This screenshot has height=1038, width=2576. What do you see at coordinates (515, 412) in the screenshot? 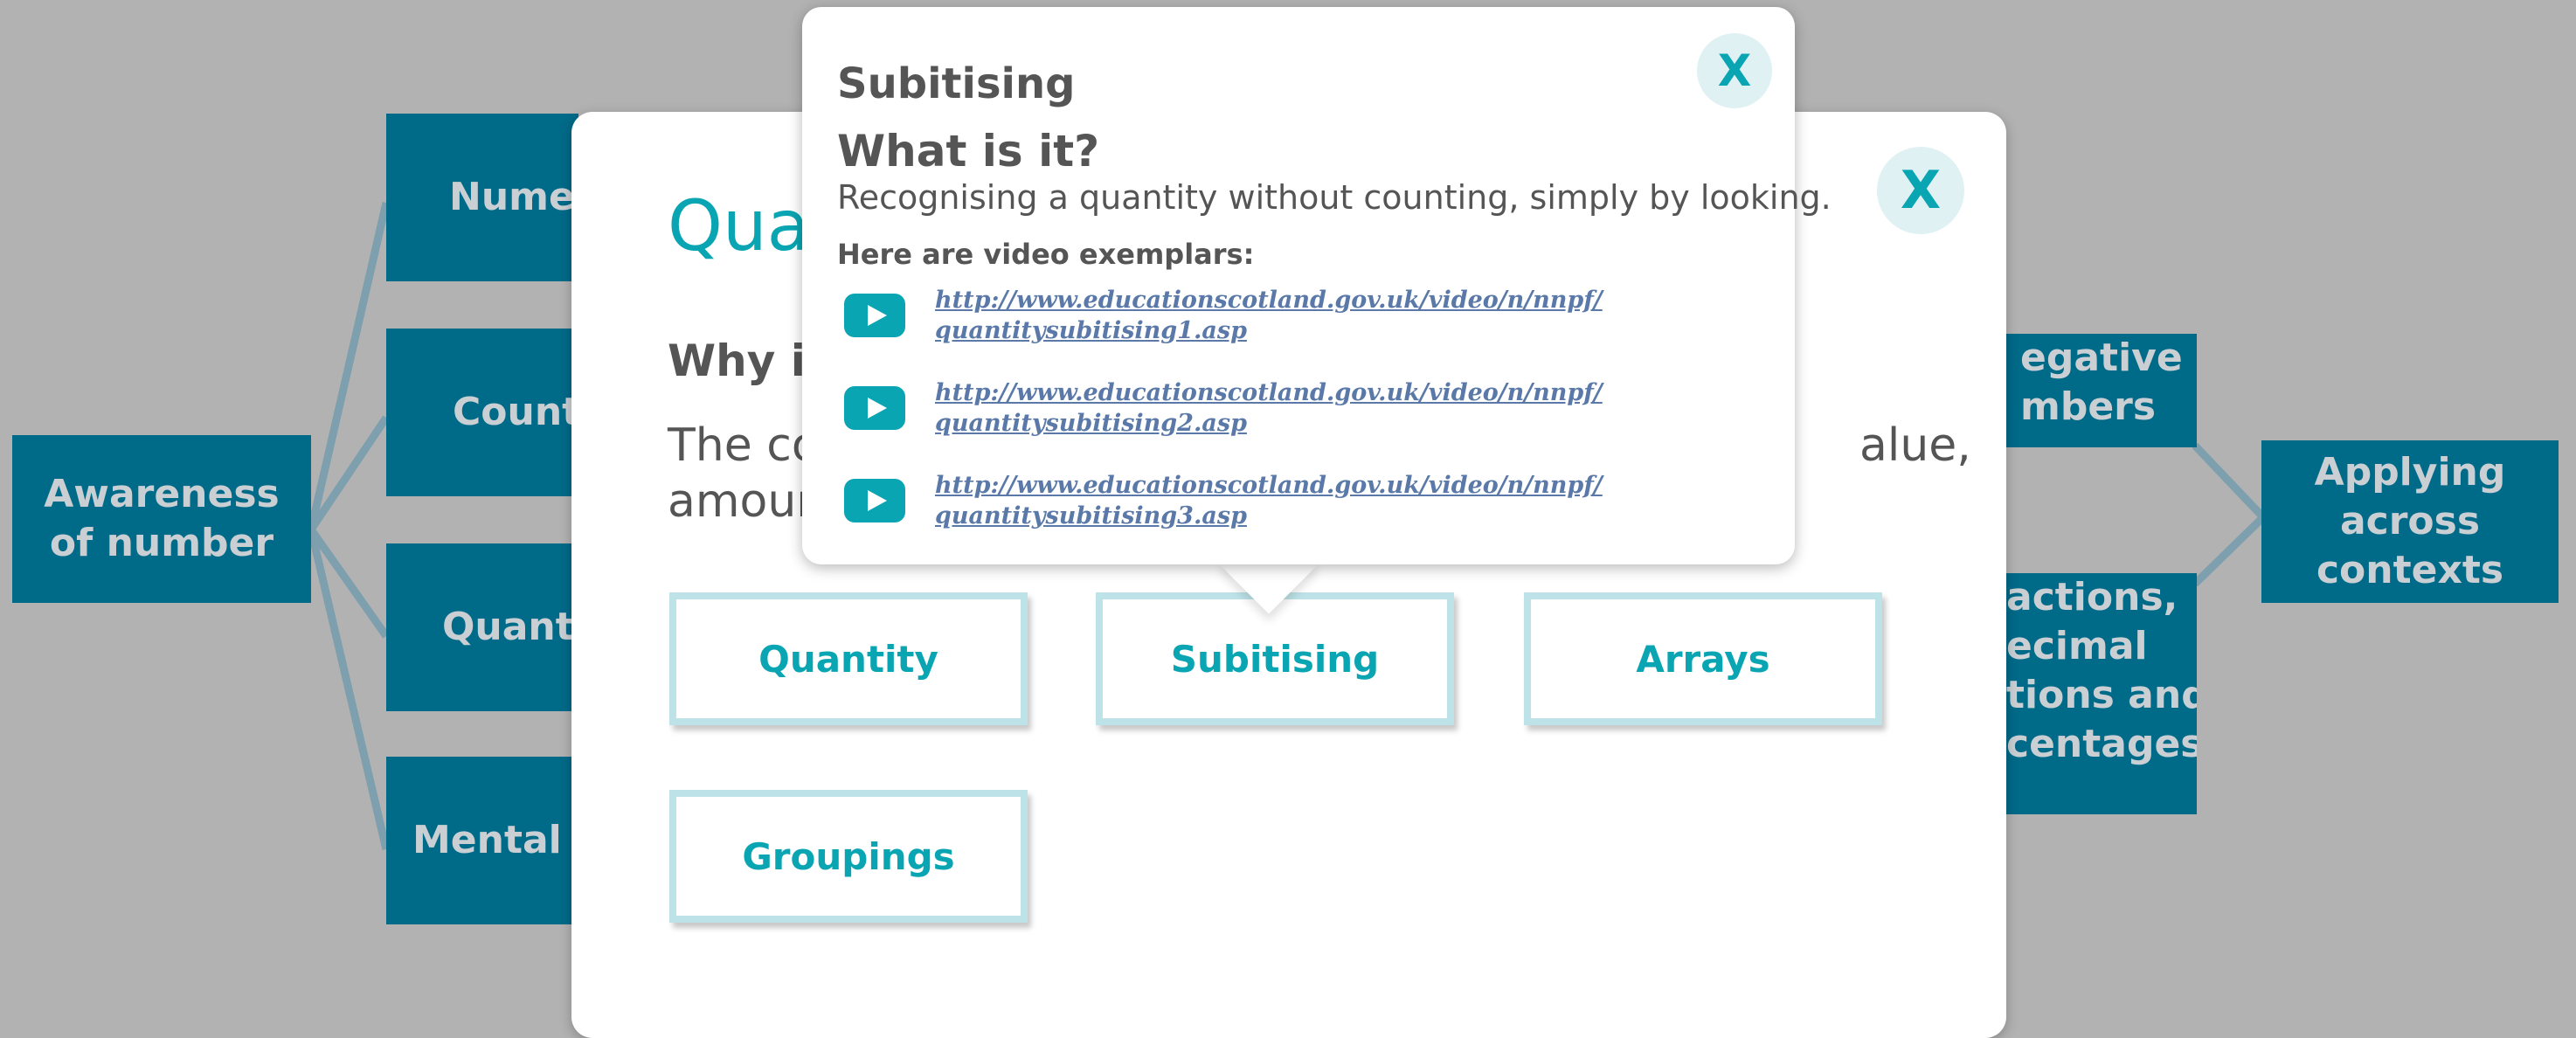
I see `map-box-label: Counti` at bounding box center [515, 412].